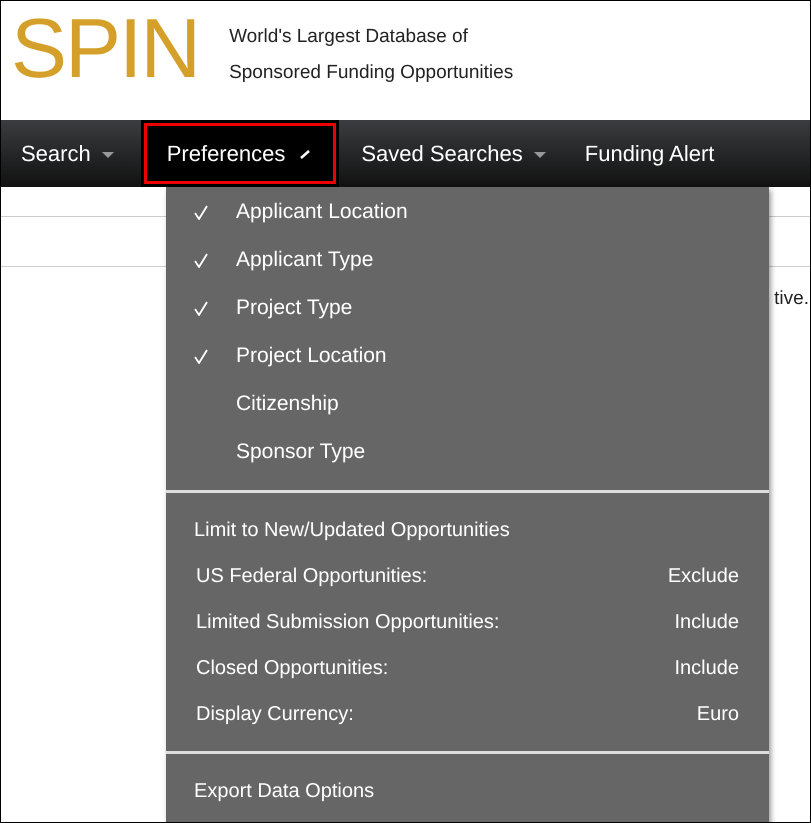 Image resolution: width=811 pixels, height=823 pixels. I want to click on tagline: World's Largest Database of, so click(349, 37).